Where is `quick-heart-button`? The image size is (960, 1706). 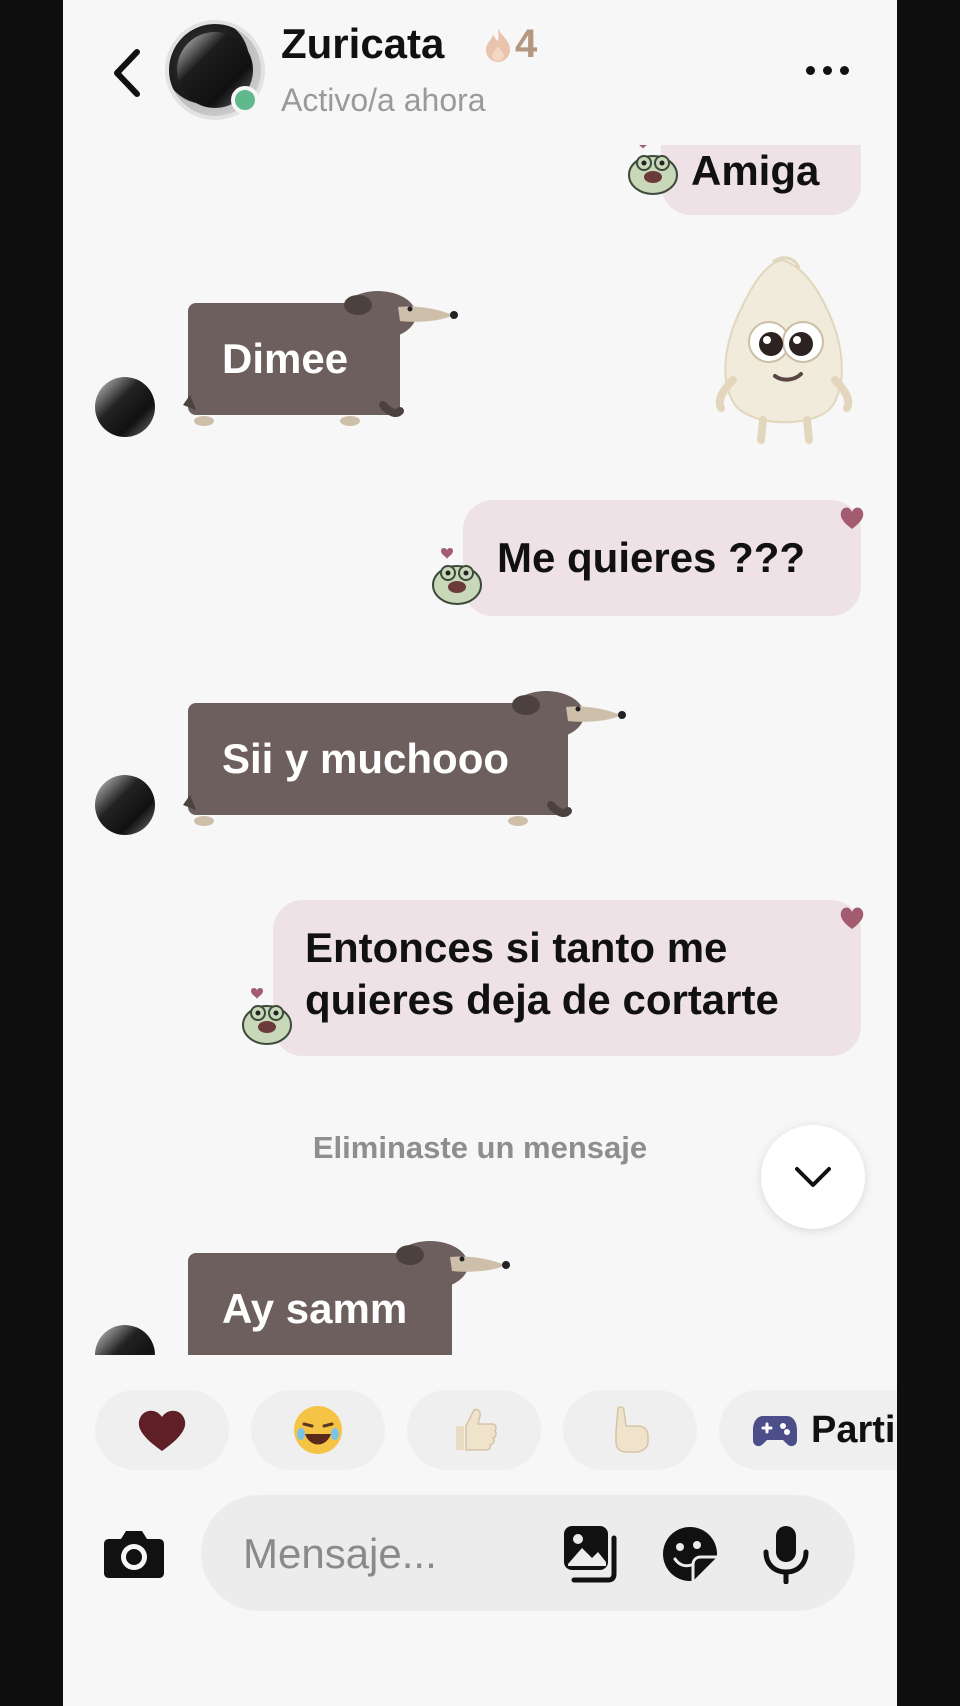
quick-heart-button is located at coordinates (162, 1430).